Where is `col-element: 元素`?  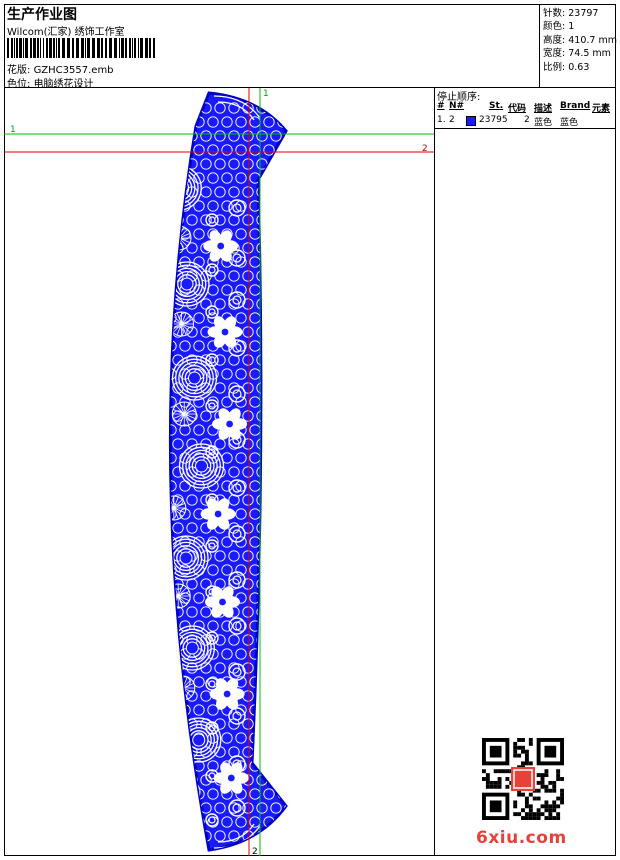
col-element: 元素 is located at coordinates (601, 109).